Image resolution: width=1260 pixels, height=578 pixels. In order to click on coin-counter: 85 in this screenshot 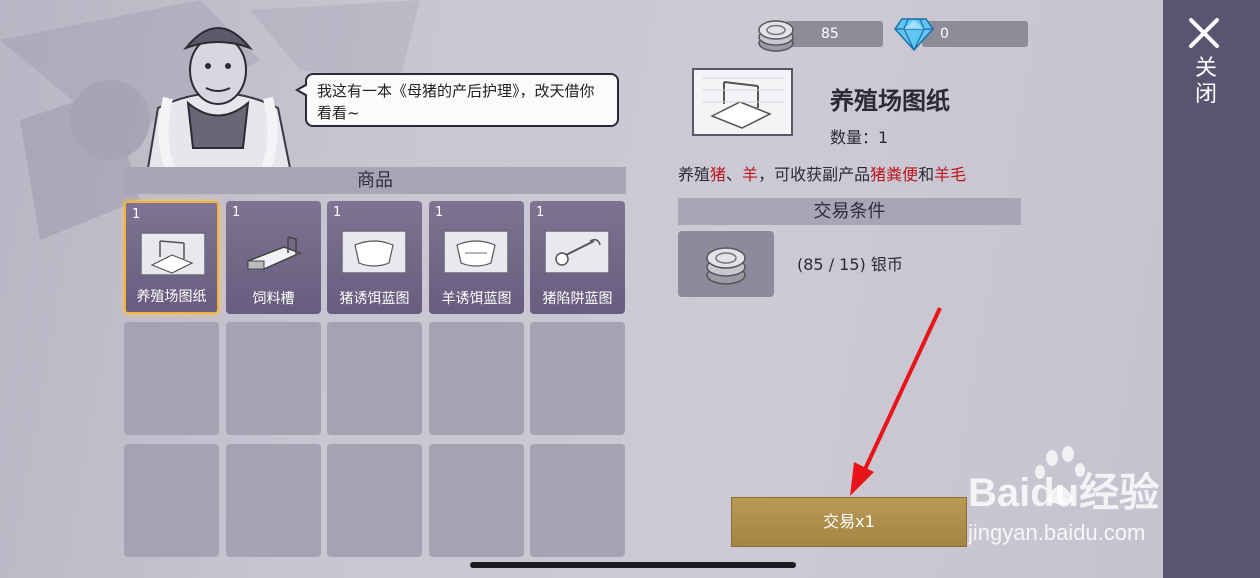, I will do `click(834, 34)`.